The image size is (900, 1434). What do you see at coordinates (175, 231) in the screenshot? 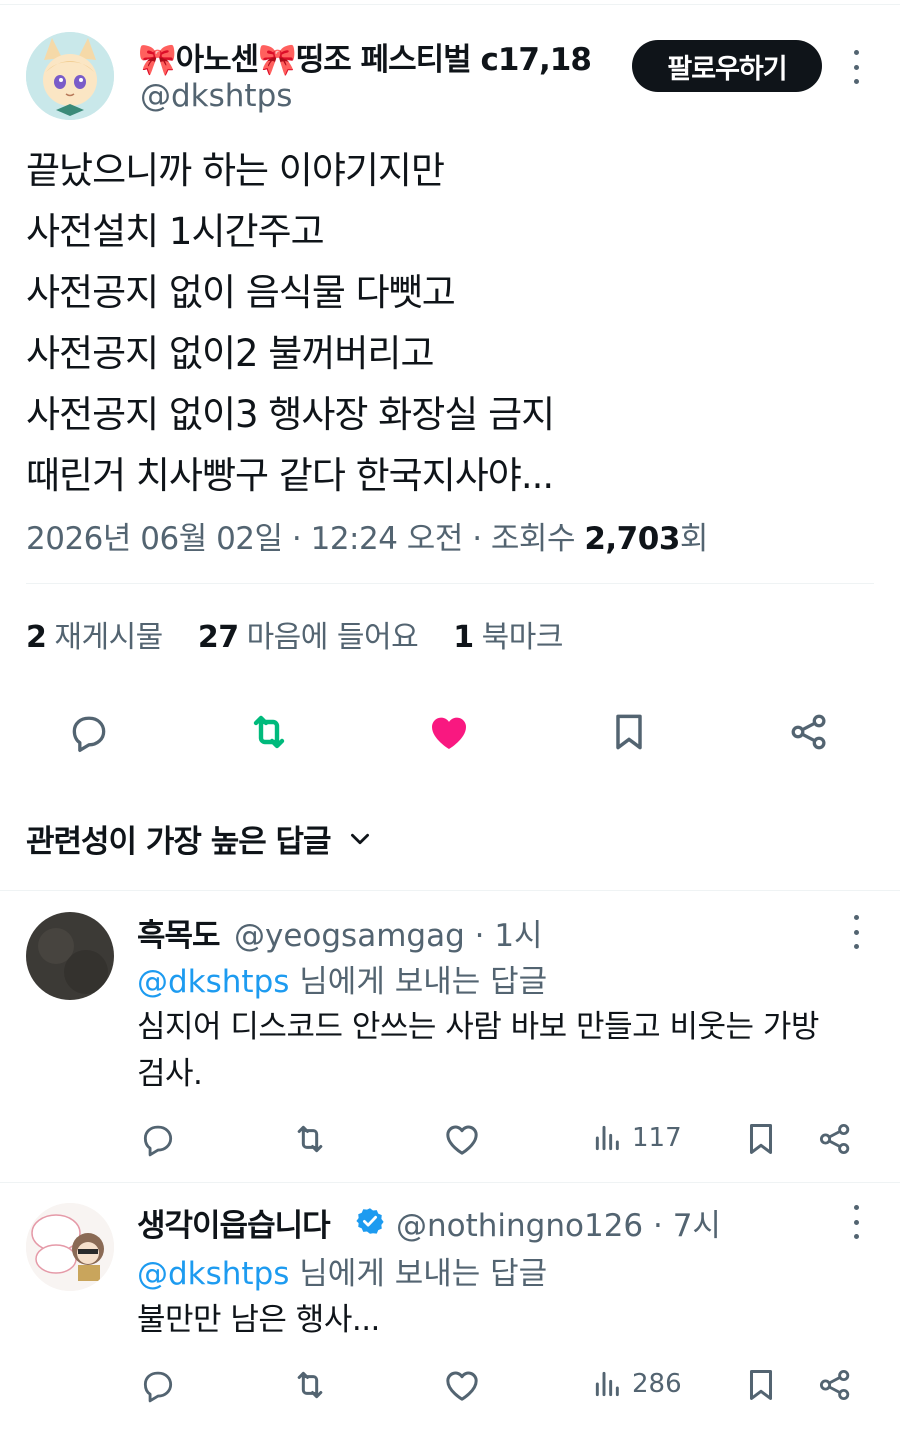
I see `tweet-line: 사전설치 1시간주고` at bounding box center [175, 231].